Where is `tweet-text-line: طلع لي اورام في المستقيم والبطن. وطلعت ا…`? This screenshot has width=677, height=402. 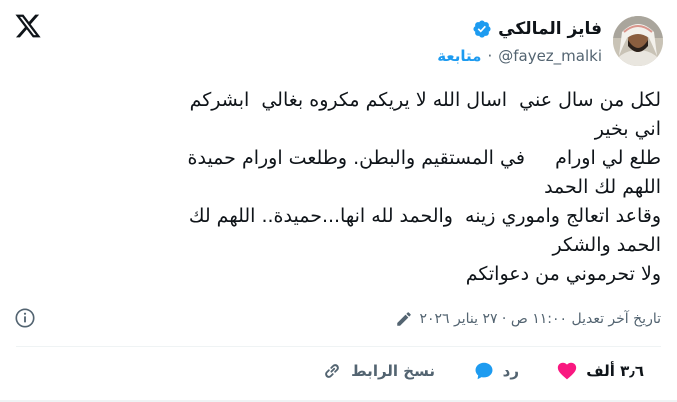
tweet-text-line: طلع لي اورام في المستقيم والبطن. وطلعت ا… is located at coordinates (424, 158).